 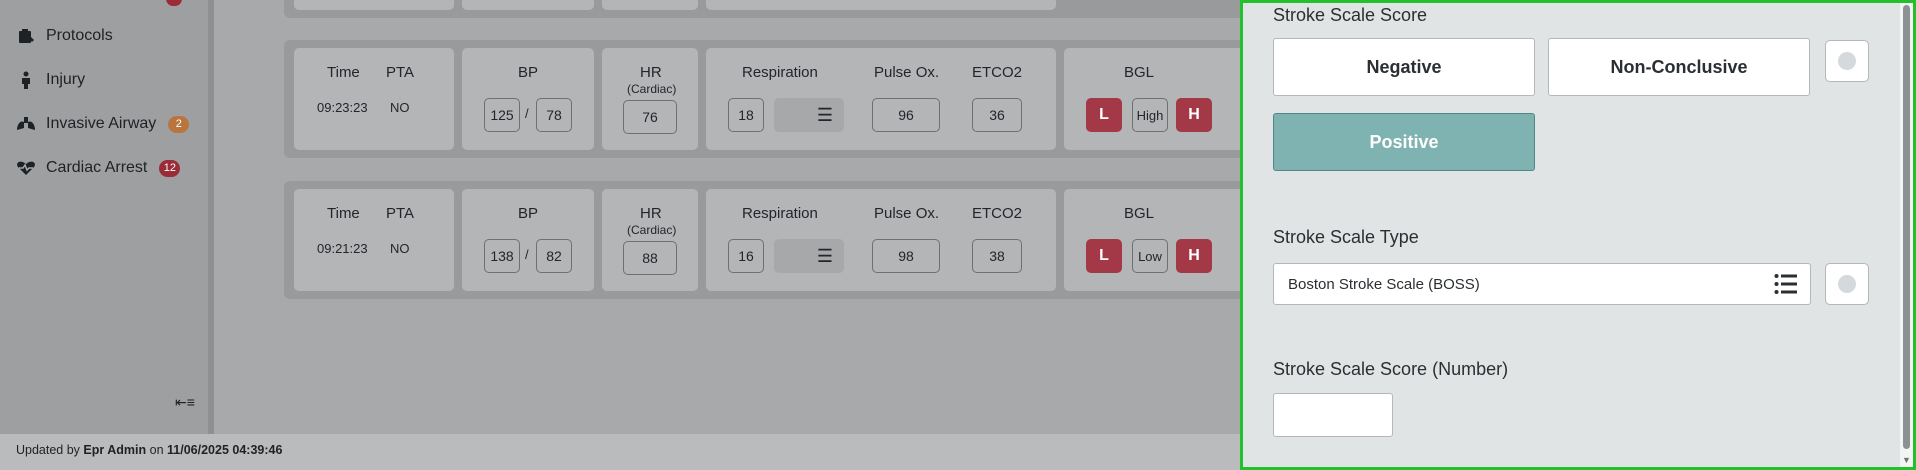 What do you see at coordinates (185, 402) in the screenshot?
I see `collapse-sidebar-icon: ⇤≡` at bounding box center [185, 402].